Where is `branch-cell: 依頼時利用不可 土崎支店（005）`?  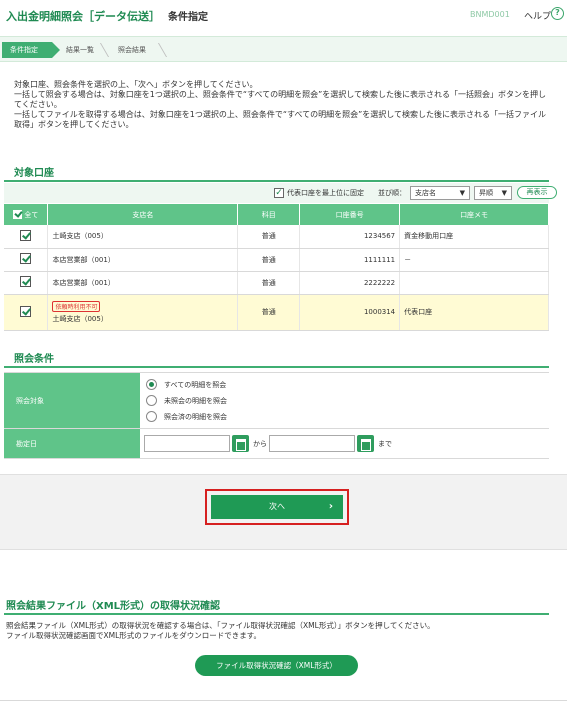 branch-cell: 依頼時利用不可 土崎支店（005） is located at coordinates (143, 312).